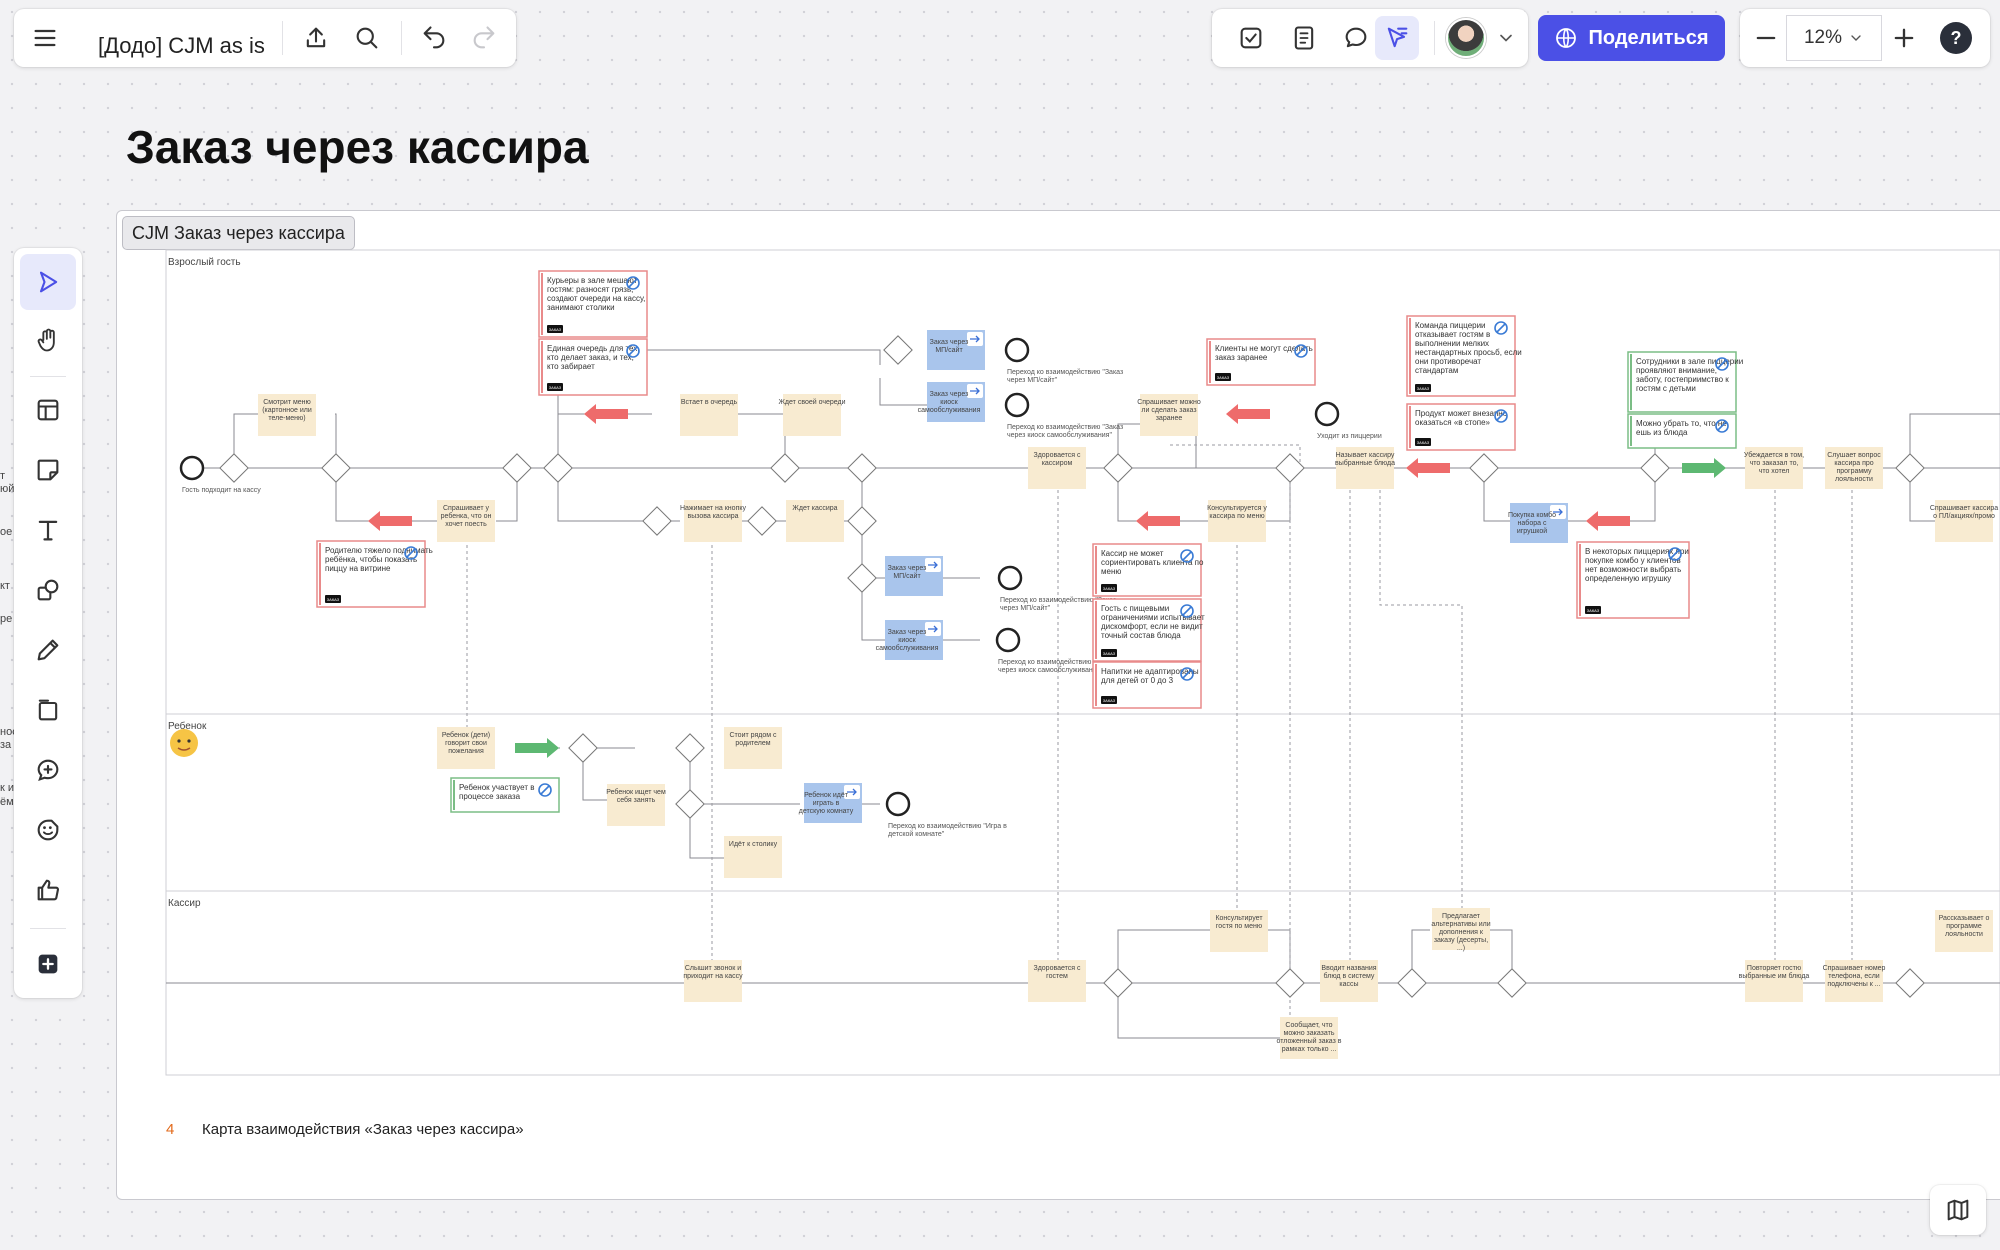  I want to click on sticky-note-tool, so click(48, 470).